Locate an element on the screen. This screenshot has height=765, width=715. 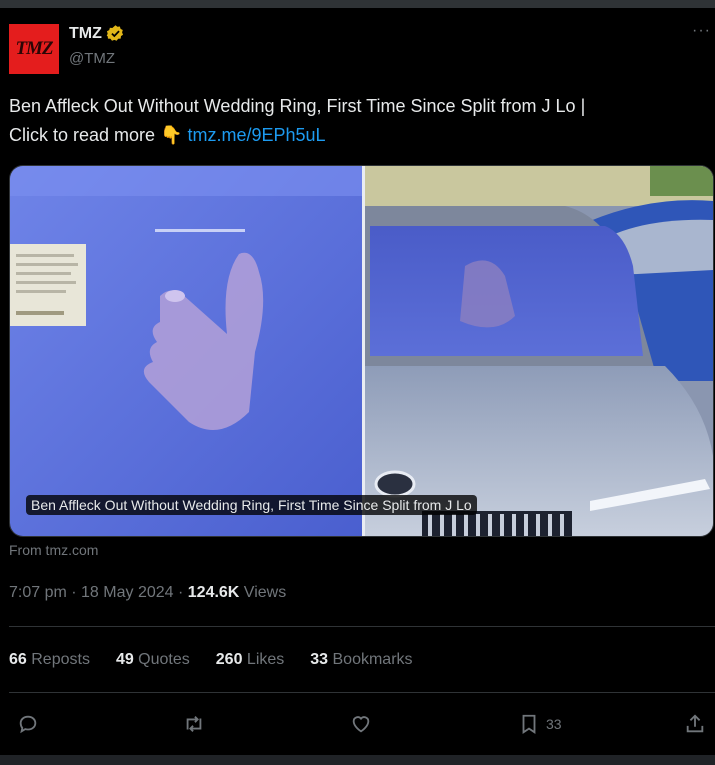
stat-reposts: 66 Reposts is located at coordinates (49, 660).